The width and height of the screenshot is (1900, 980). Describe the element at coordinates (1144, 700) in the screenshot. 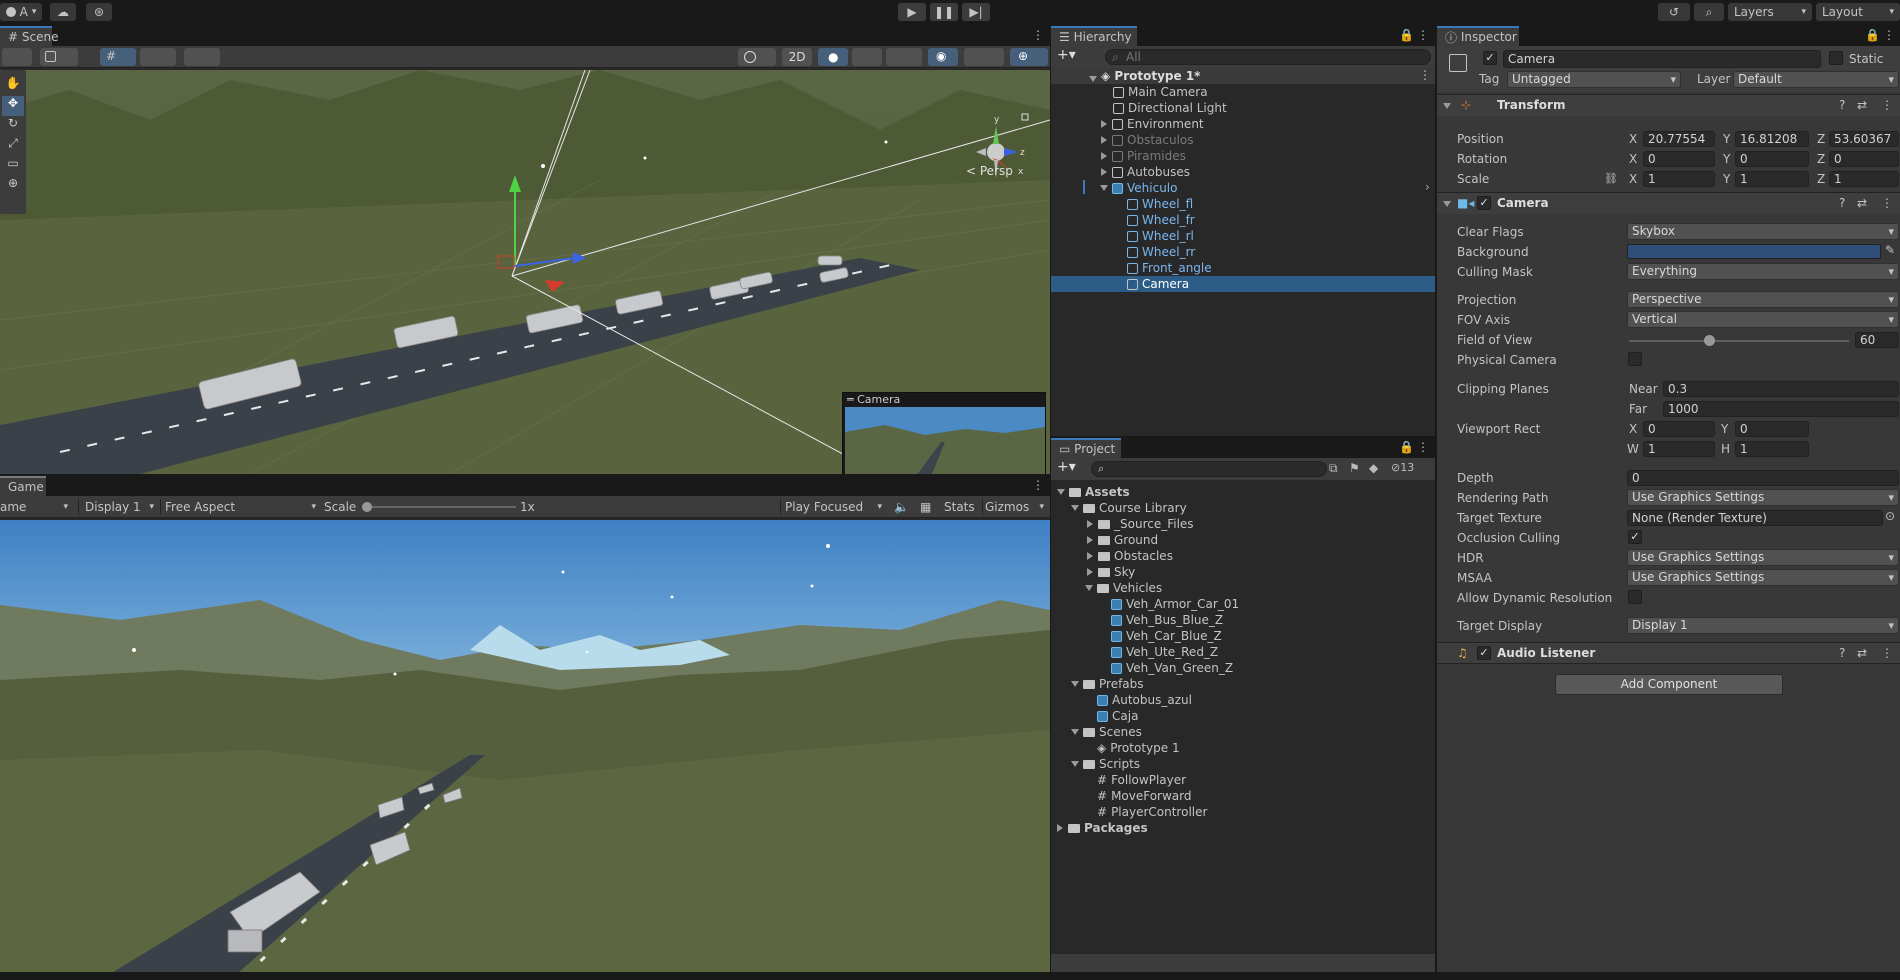

I see `project-asset: Autobus_azul` at that location.